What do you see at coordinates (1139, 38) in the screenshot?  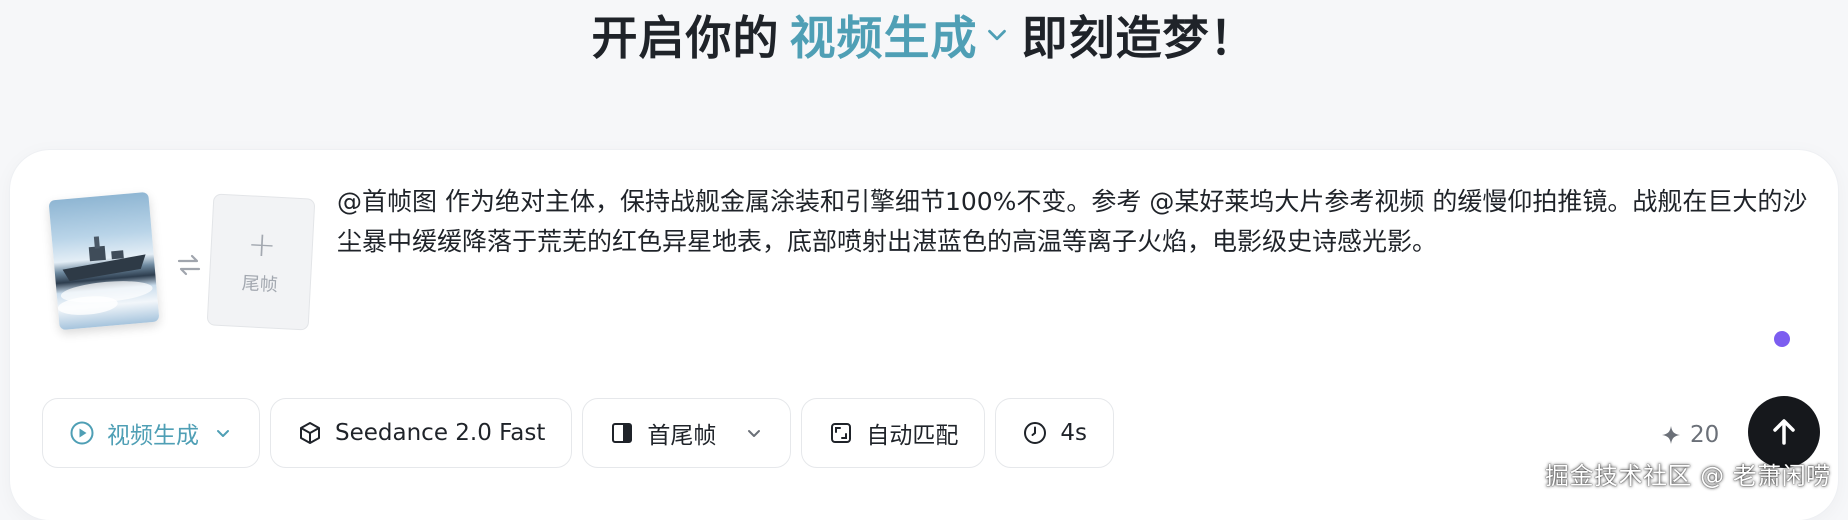 I see `headline-suffix: 即刻造梦！` at bounding box center [1139, 38].